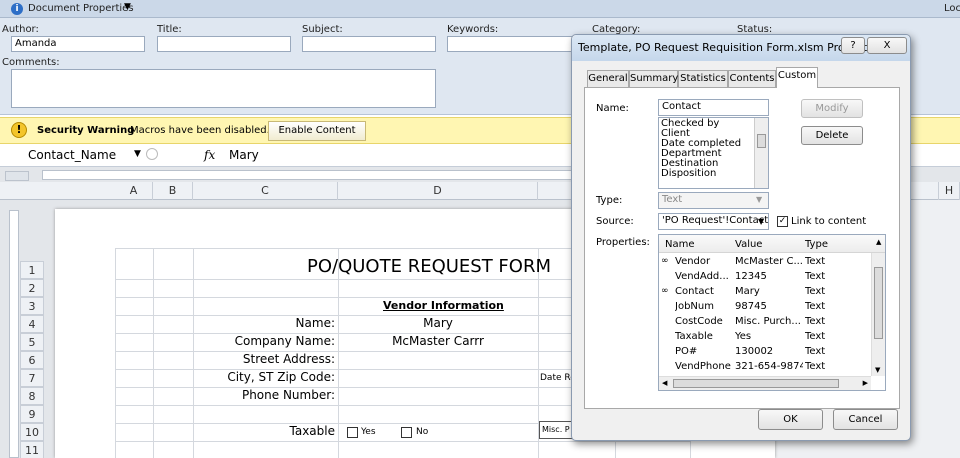 This screenshot has width=960, height=458. Describe the element at coordinates (816, 244) in the screenshot. I see `col-type-header: Type` at that location.